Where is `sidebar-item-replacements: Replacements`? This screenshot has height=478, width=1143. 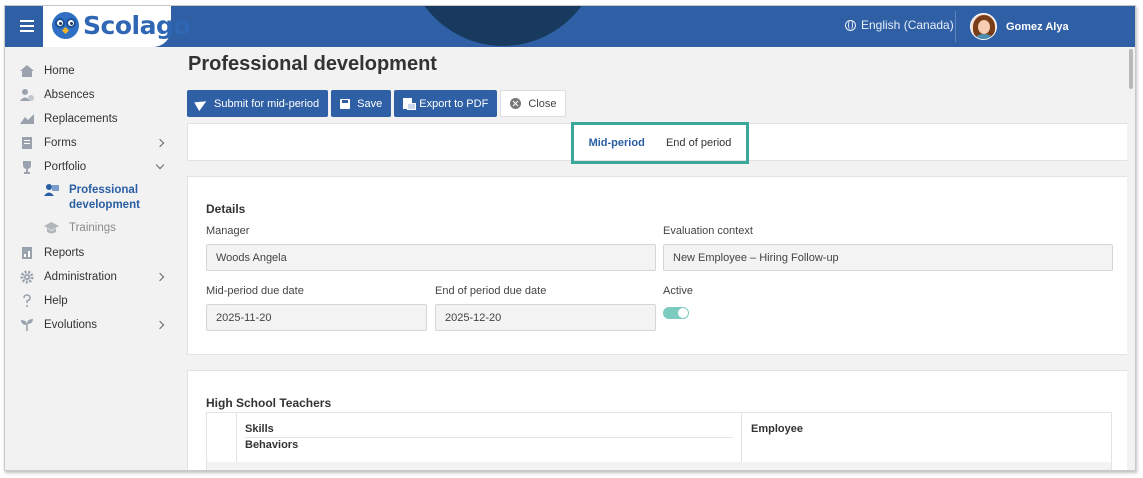
sidebar-item-replacements: Replacements is located at coordinates (68, 119).